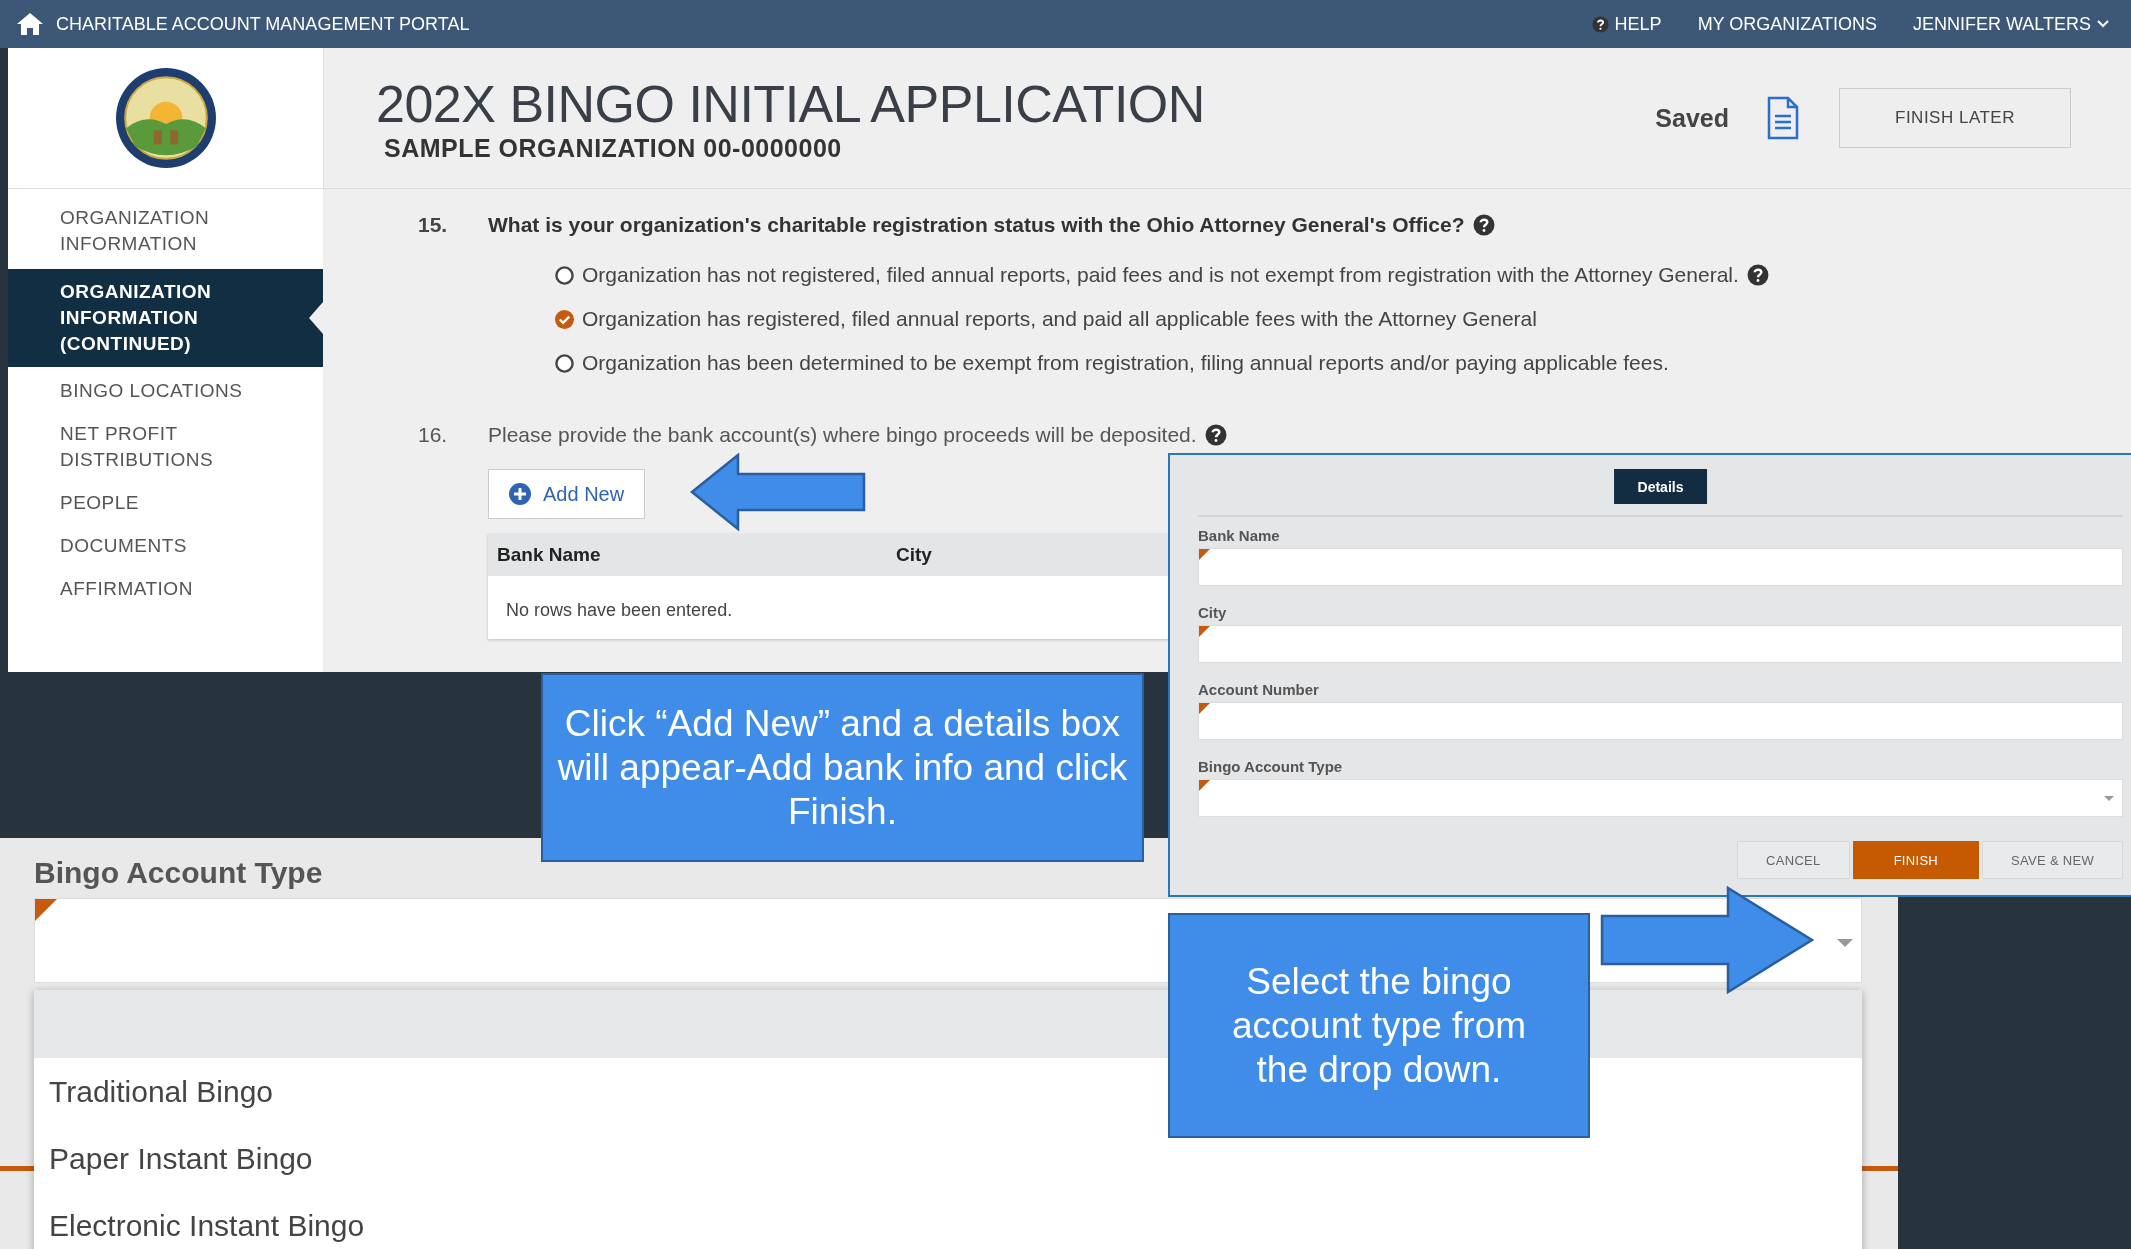 The image size is (2131, 1249). What do you see at coordinates (1955, 118) in the screenshot?
I see `finish-later-button: FINISH LATER` at bounding box center [1955, 118].